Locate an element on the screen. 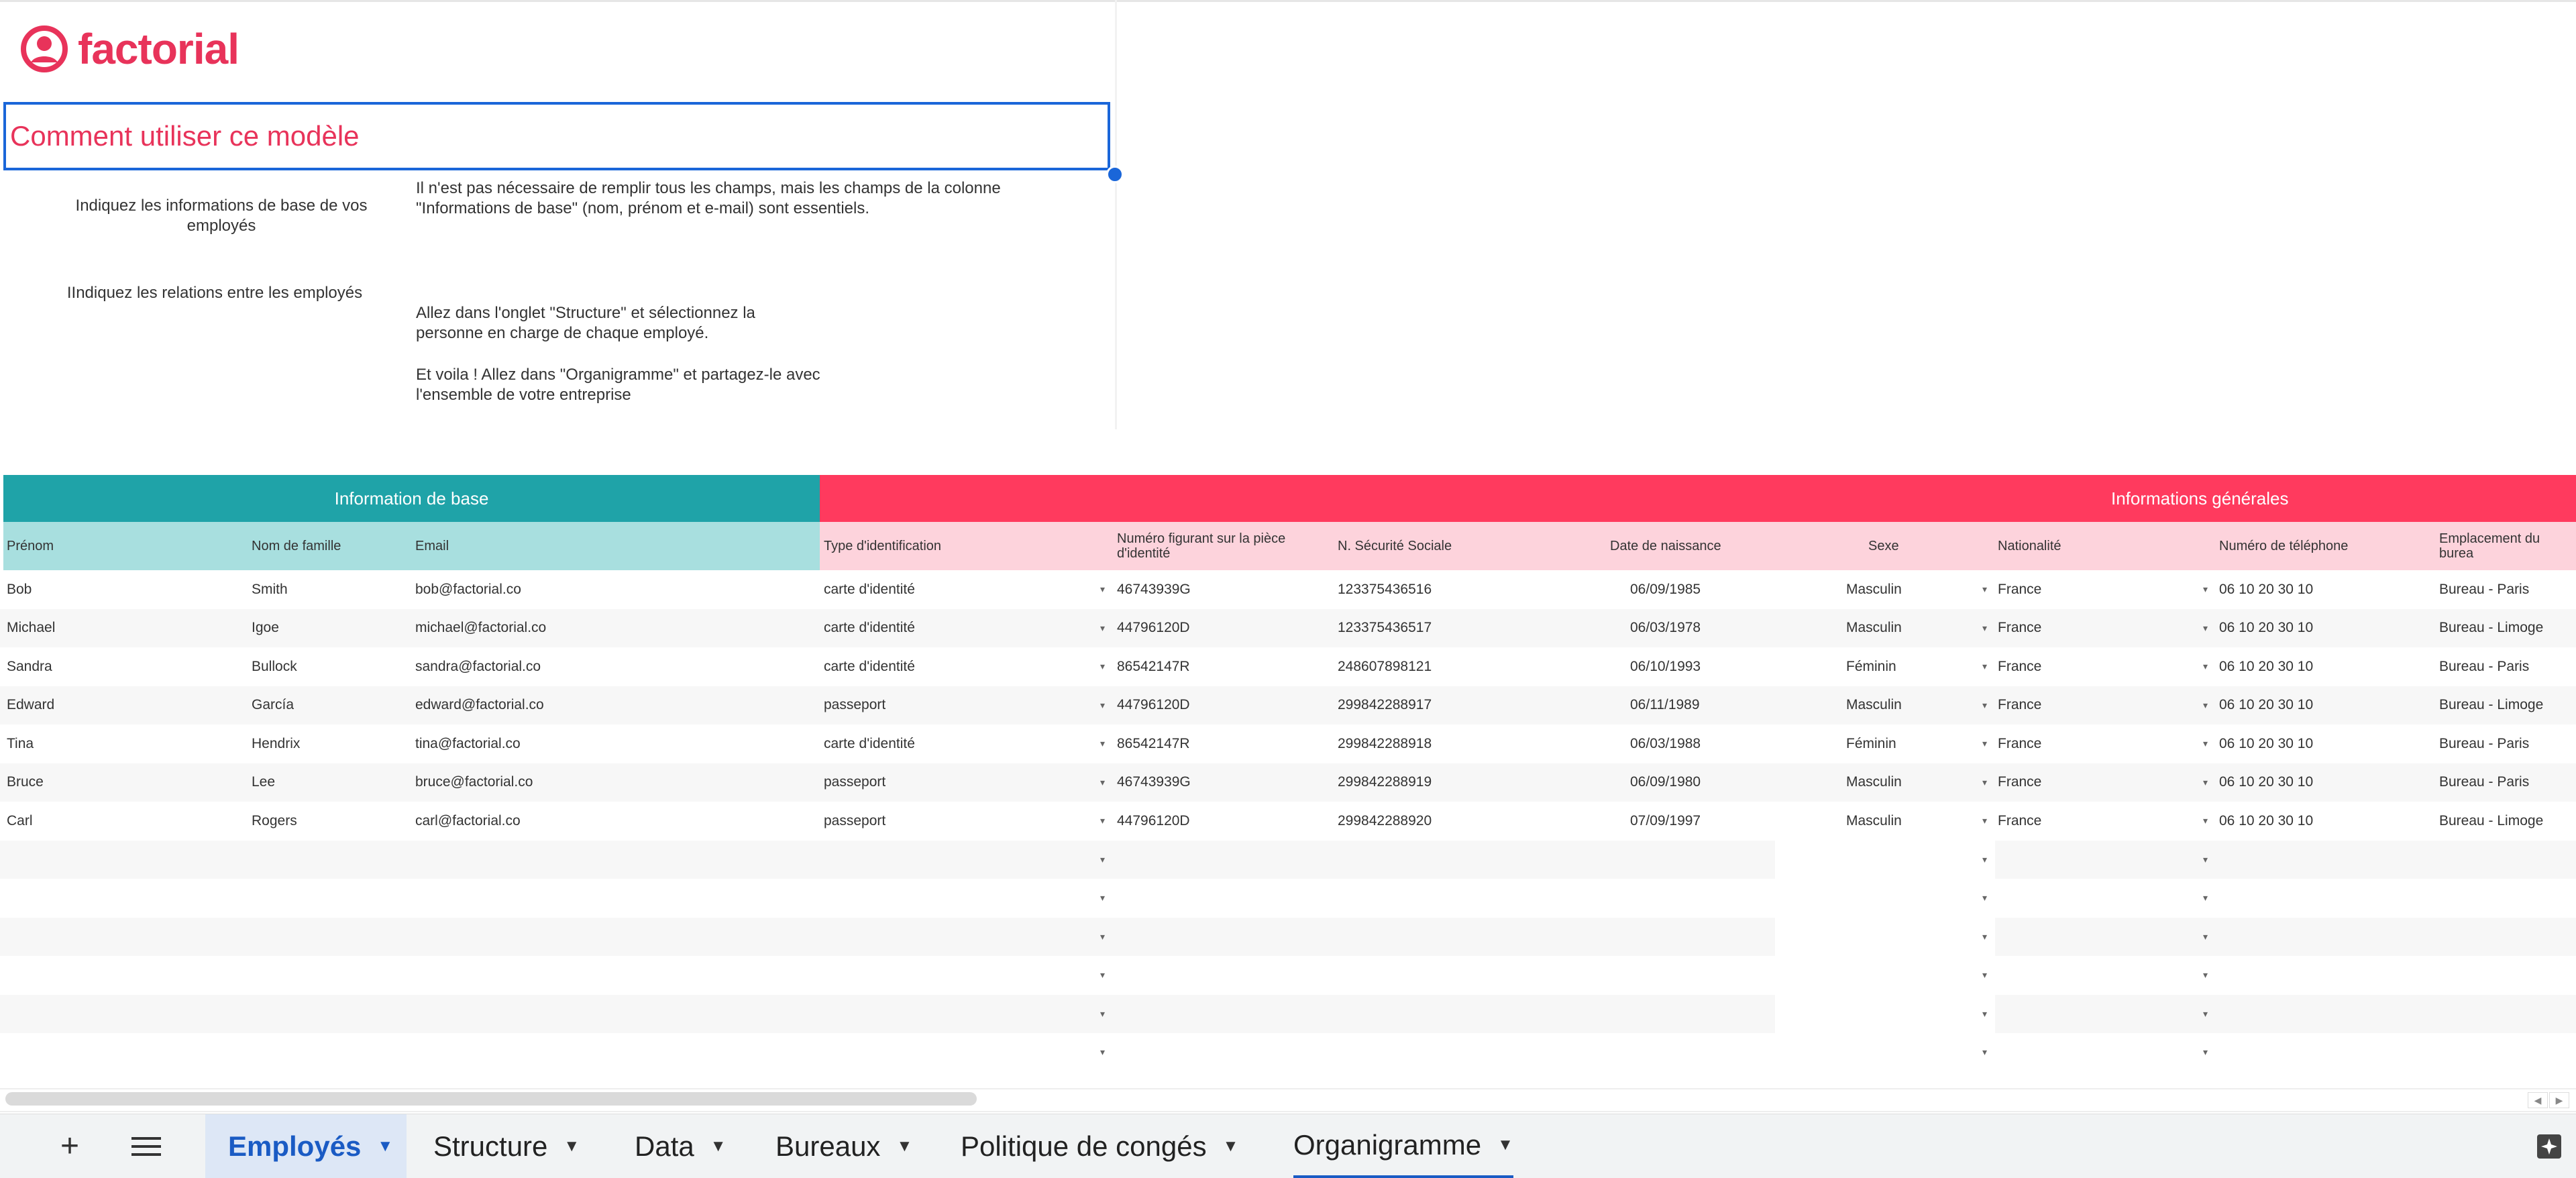 This screenshot has height=1178, width=2576. plus-icon: + is located at coordinates (69, 1146).